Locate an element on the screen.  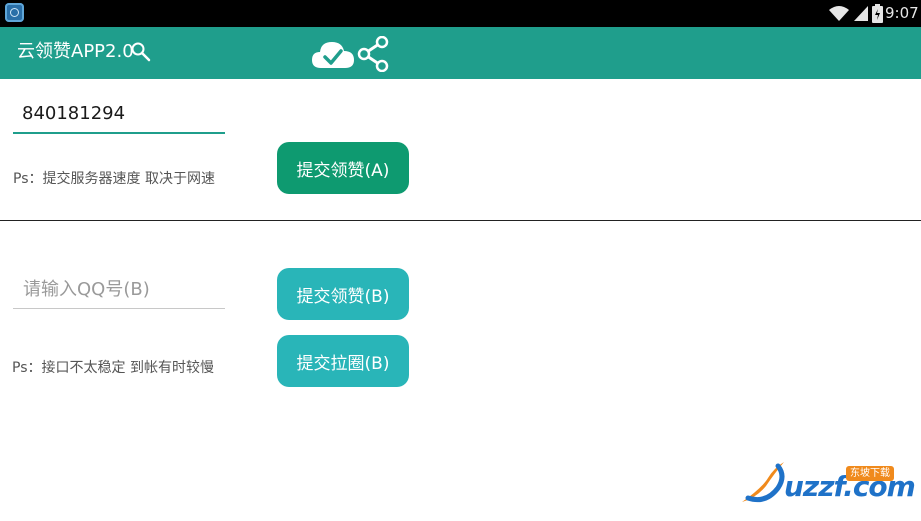
battery-icon is located at coordinates (877, 13).